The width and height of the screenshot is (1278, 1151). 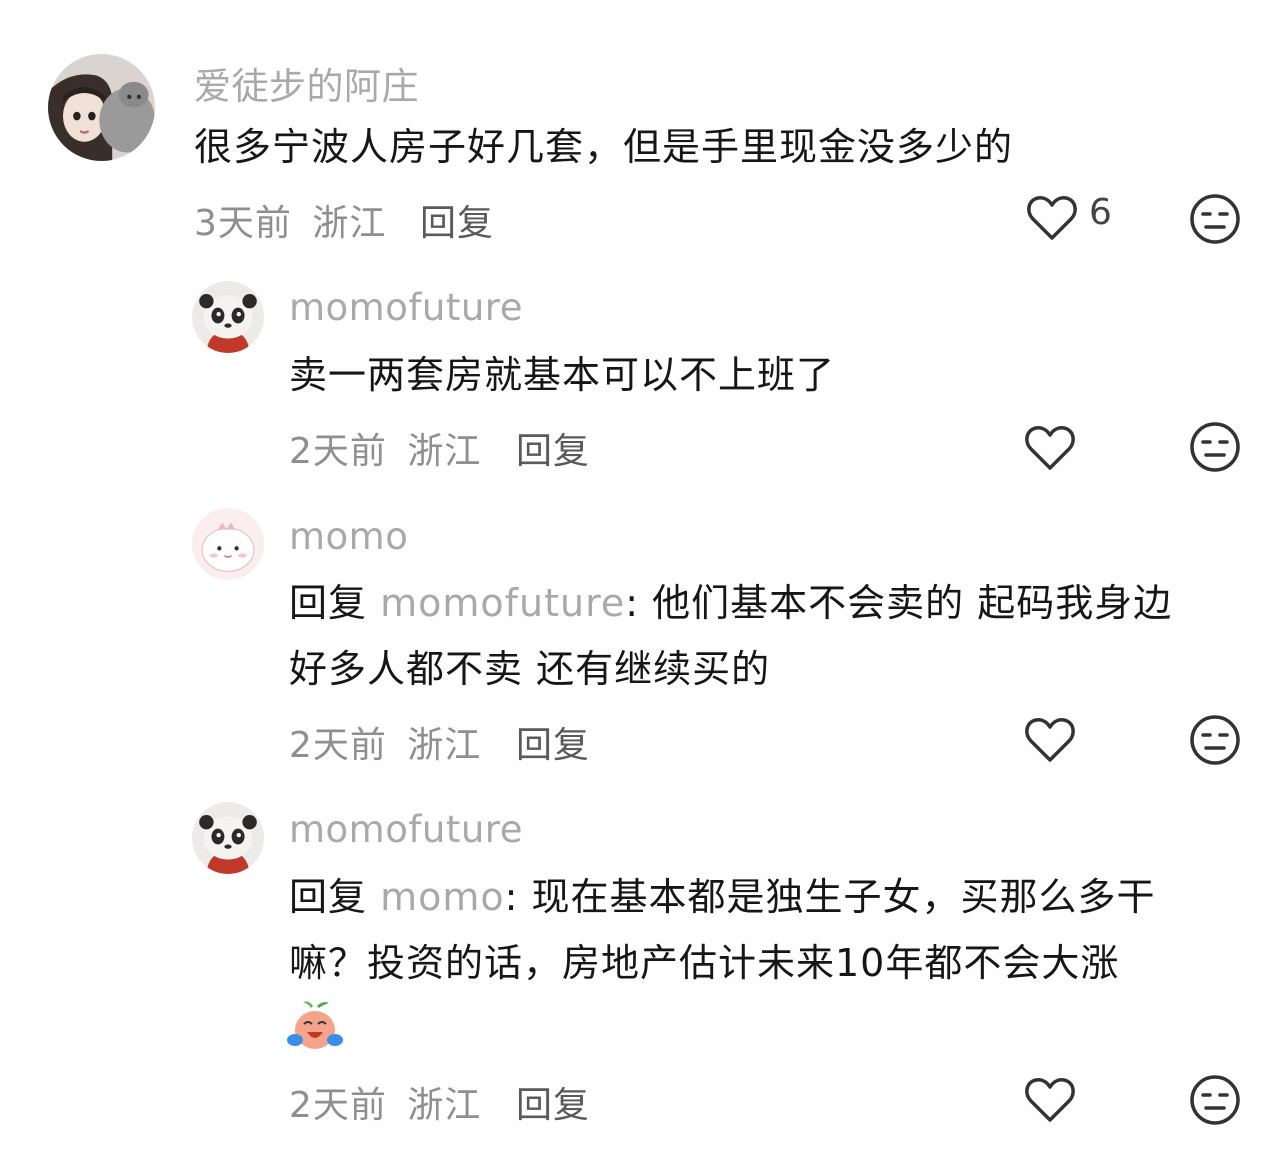 What do you see at coordinates (315, 1026) in the screenshot?
I see `crying-laughing-peach-emoji` at bounding box center [315, 1026].